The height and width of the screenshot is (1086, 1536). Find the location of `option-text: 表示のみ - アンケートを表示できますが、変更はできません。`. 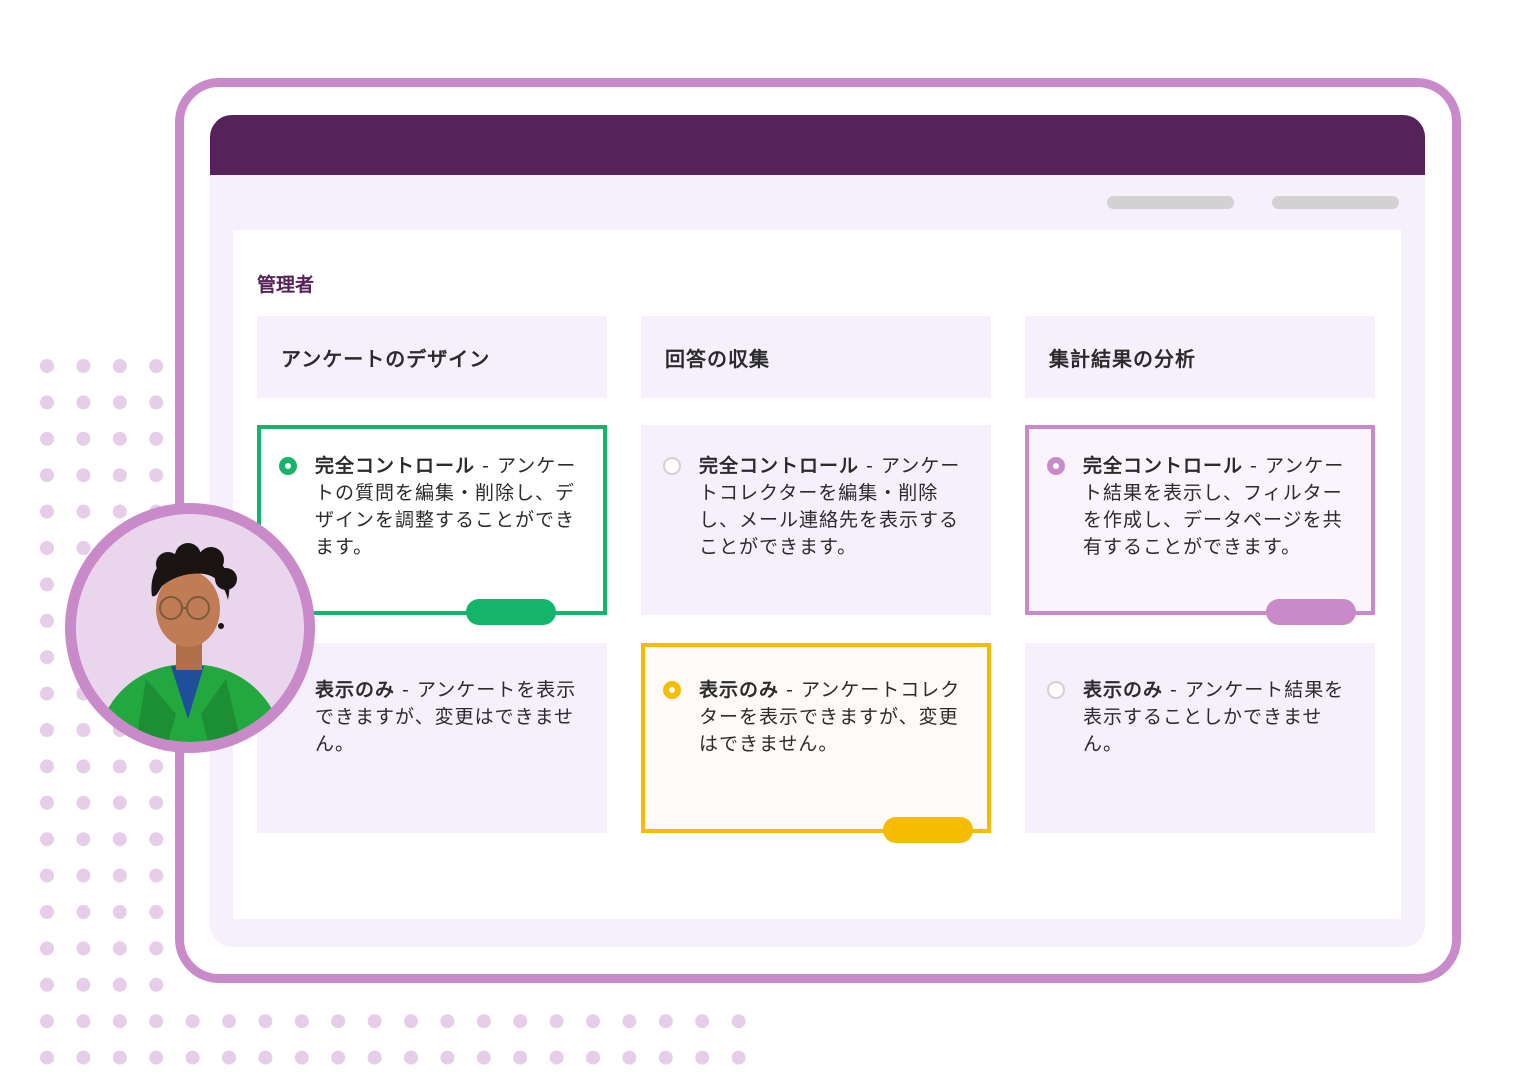

option-text: 表示のみ - アンケートを表示できますが、変更はできません。 is located at coordinates (446, 717).